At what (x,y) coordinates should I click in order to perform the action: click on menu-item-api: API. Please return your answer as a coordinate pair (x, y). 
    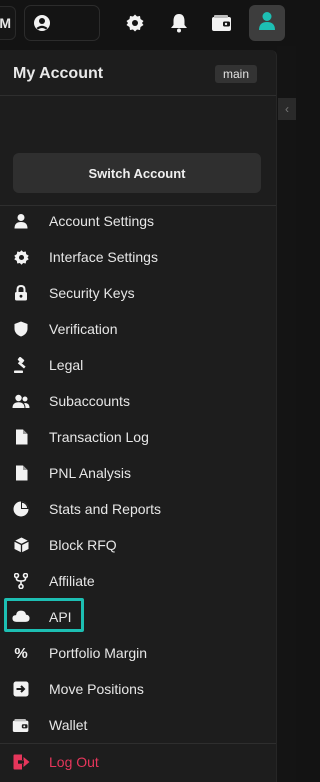
    Looking at the image, I should click on (44, 615).